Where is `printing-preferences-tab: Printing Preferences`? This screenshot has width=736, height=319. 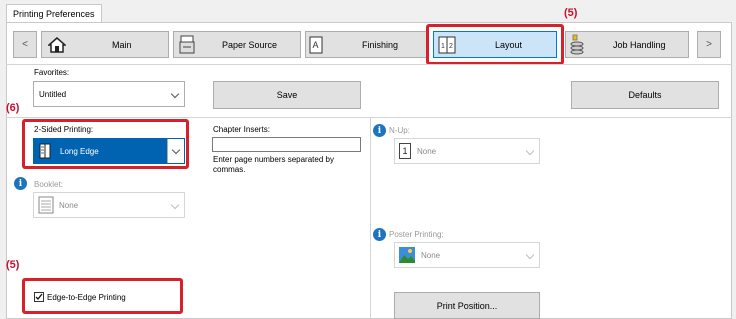
printing-preferences-tab: Printing Preferences is located at coordinates (54, 13).